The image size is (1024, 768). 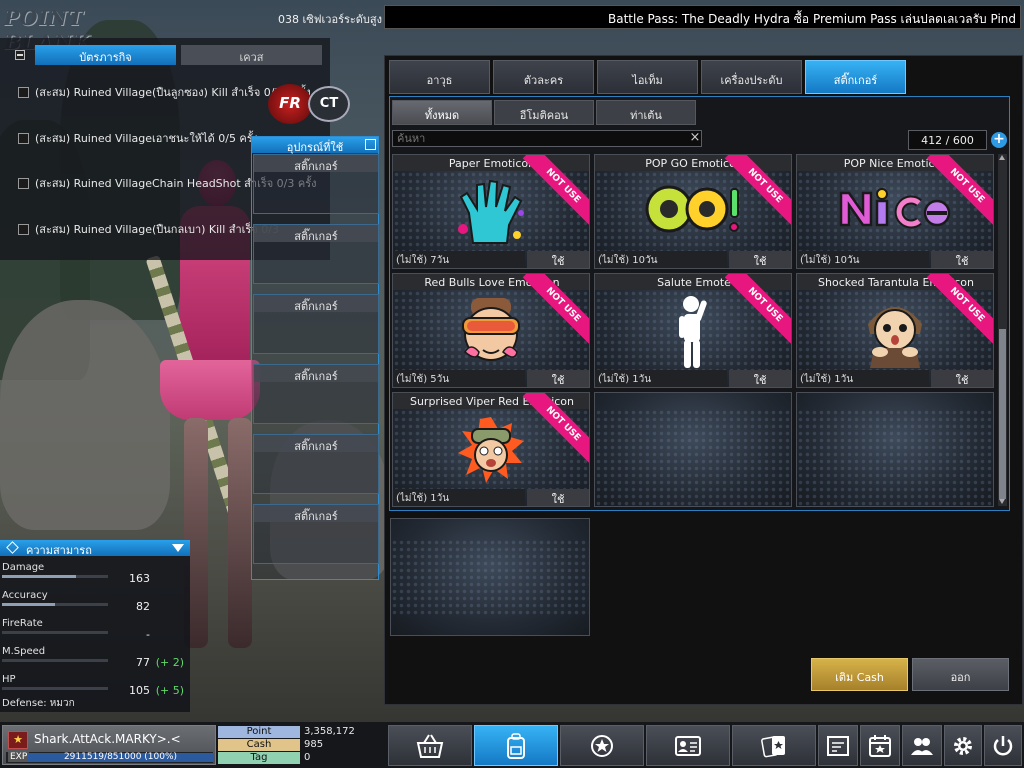 What do you see at coordinates (491, 401) in the screenshot?
I see `card-title: Surprised Viper Red Emoticon` at bounding box center [491, 401].